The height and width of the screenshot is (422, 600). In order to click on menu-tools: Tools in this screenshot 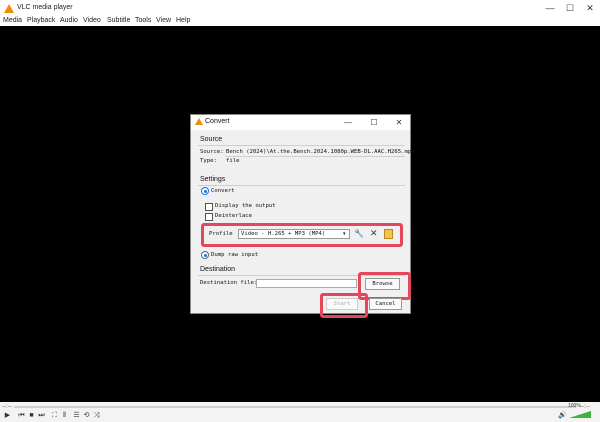, I will do `click(143, 20)`.